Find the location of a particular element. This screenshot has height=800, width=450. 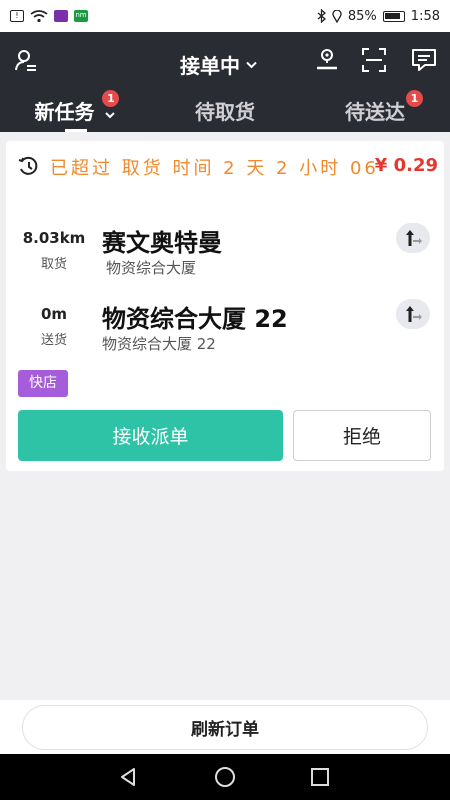

header-top: 接单中 is located at coordinates (225, 61).